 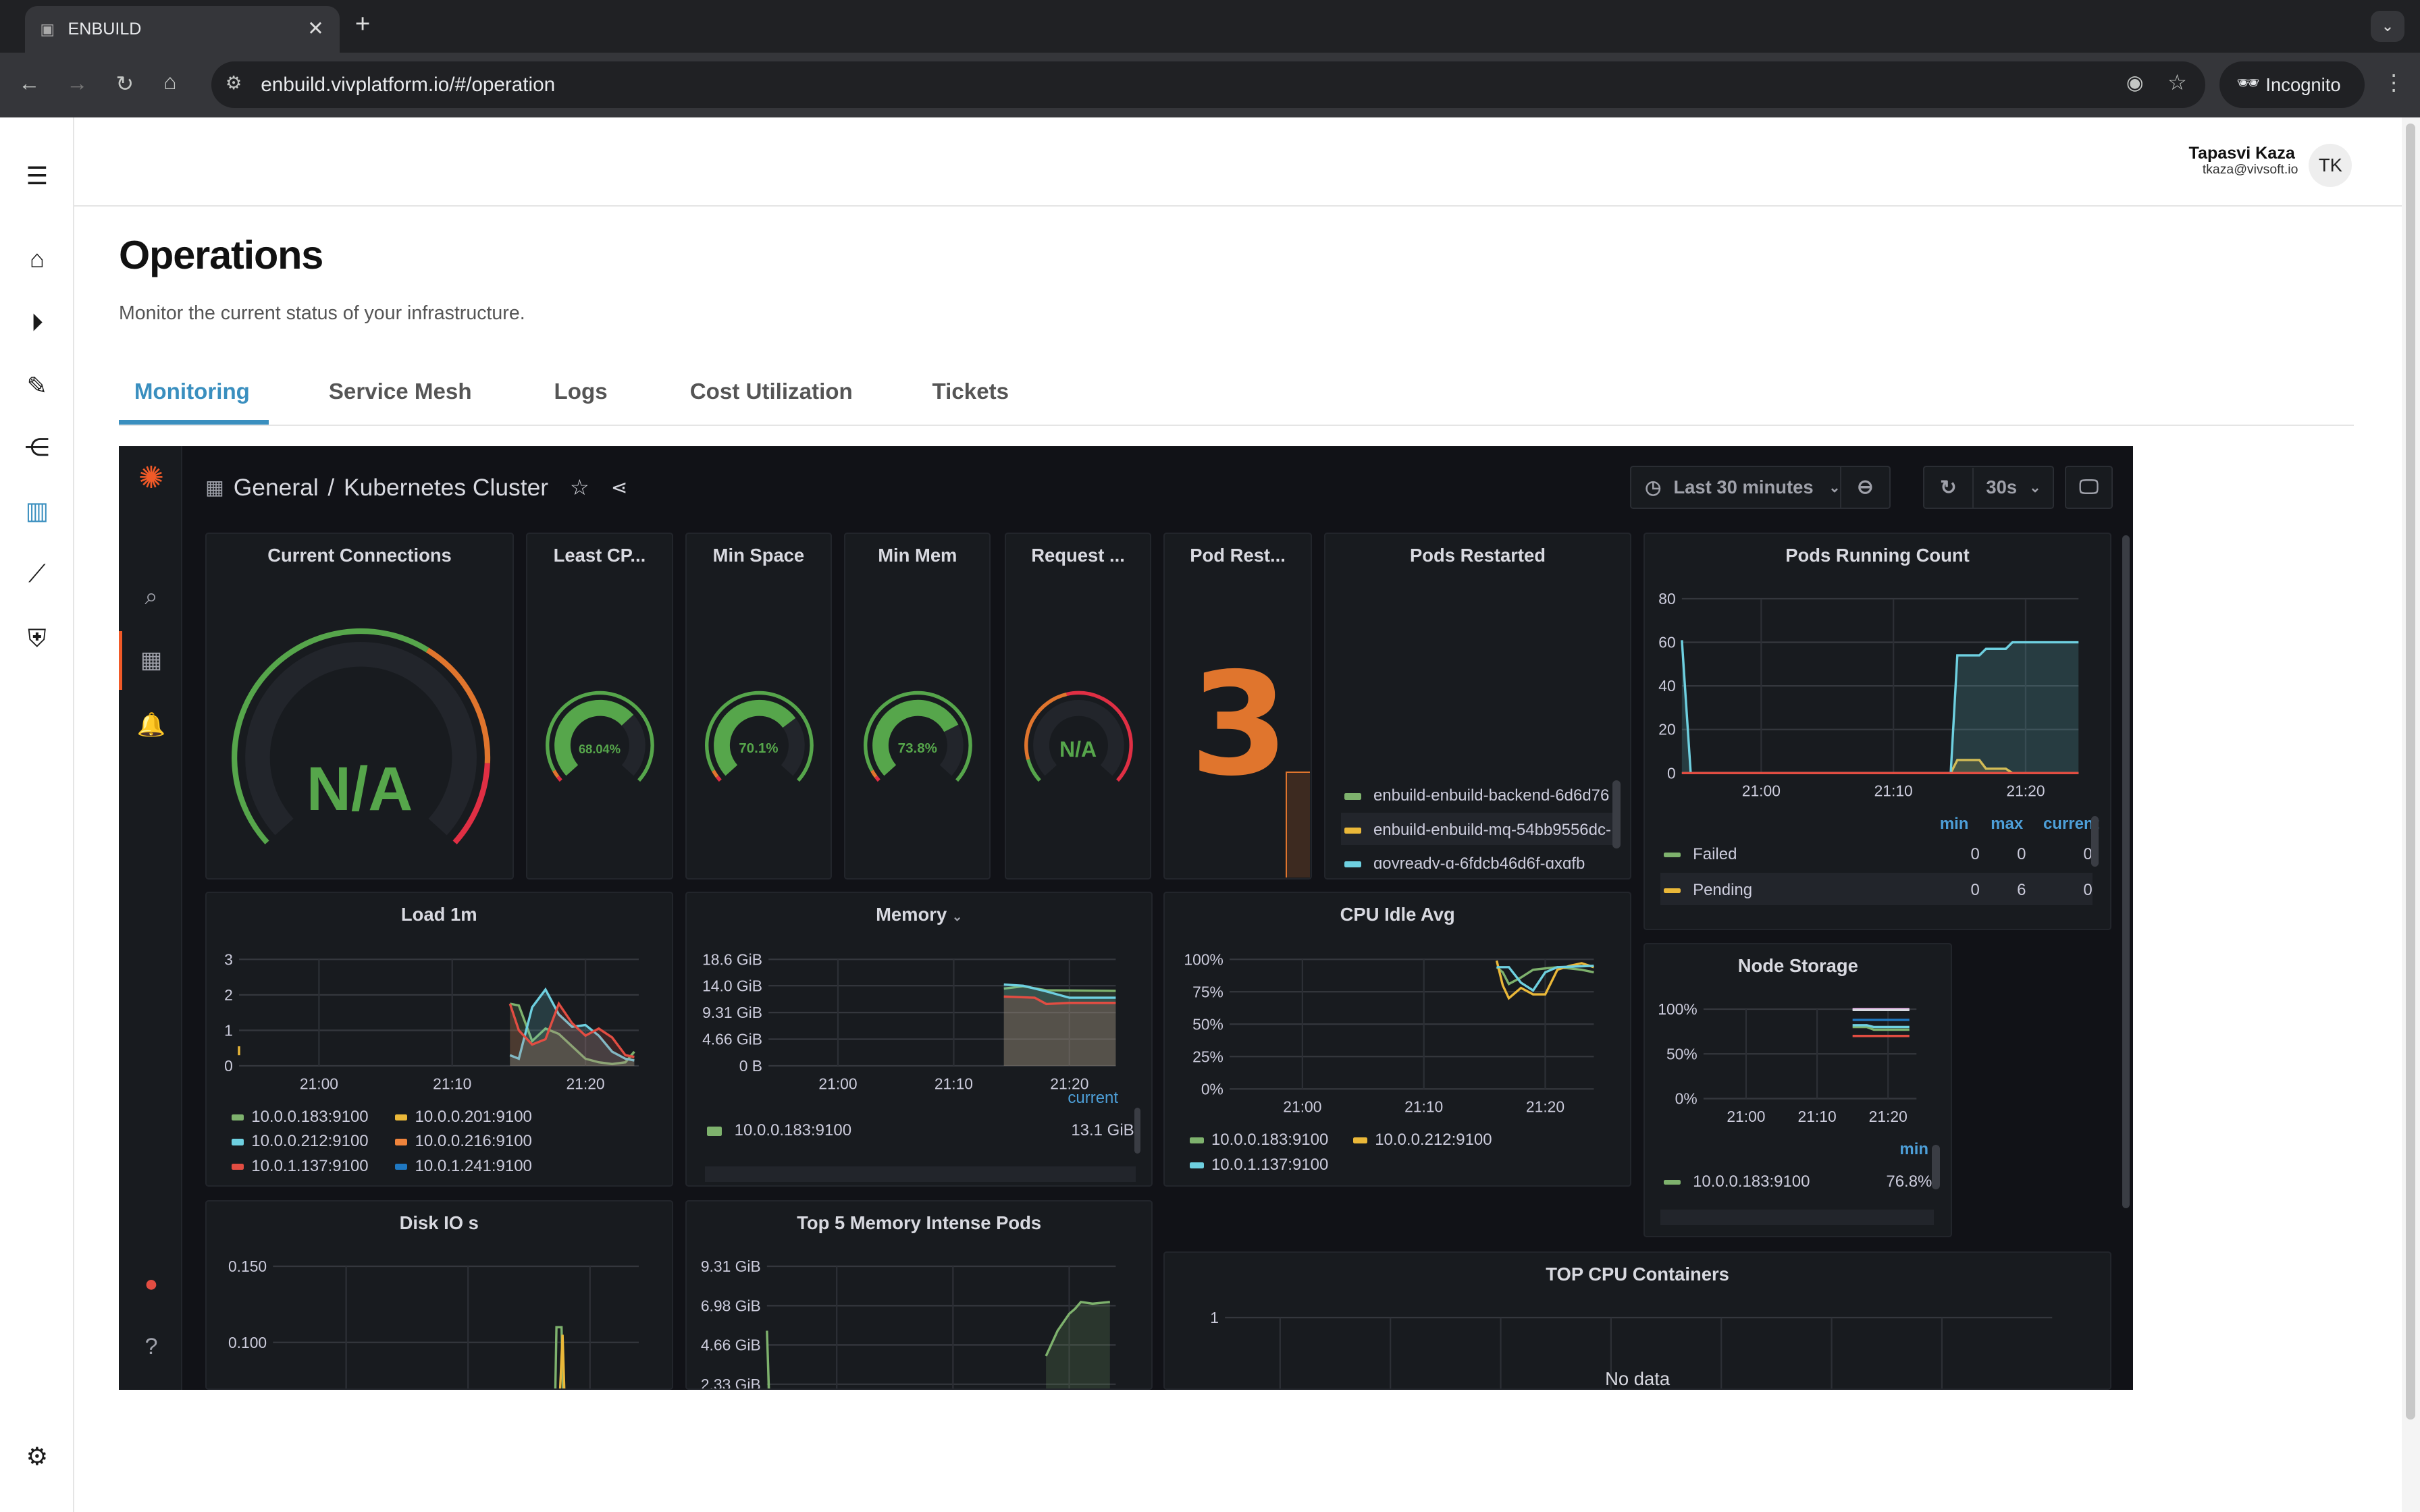 What do you see at coordinates (37, 176) in the screenshot?
I see `hamburger-menu-icon: ☰` at bounding box center [37, 176].